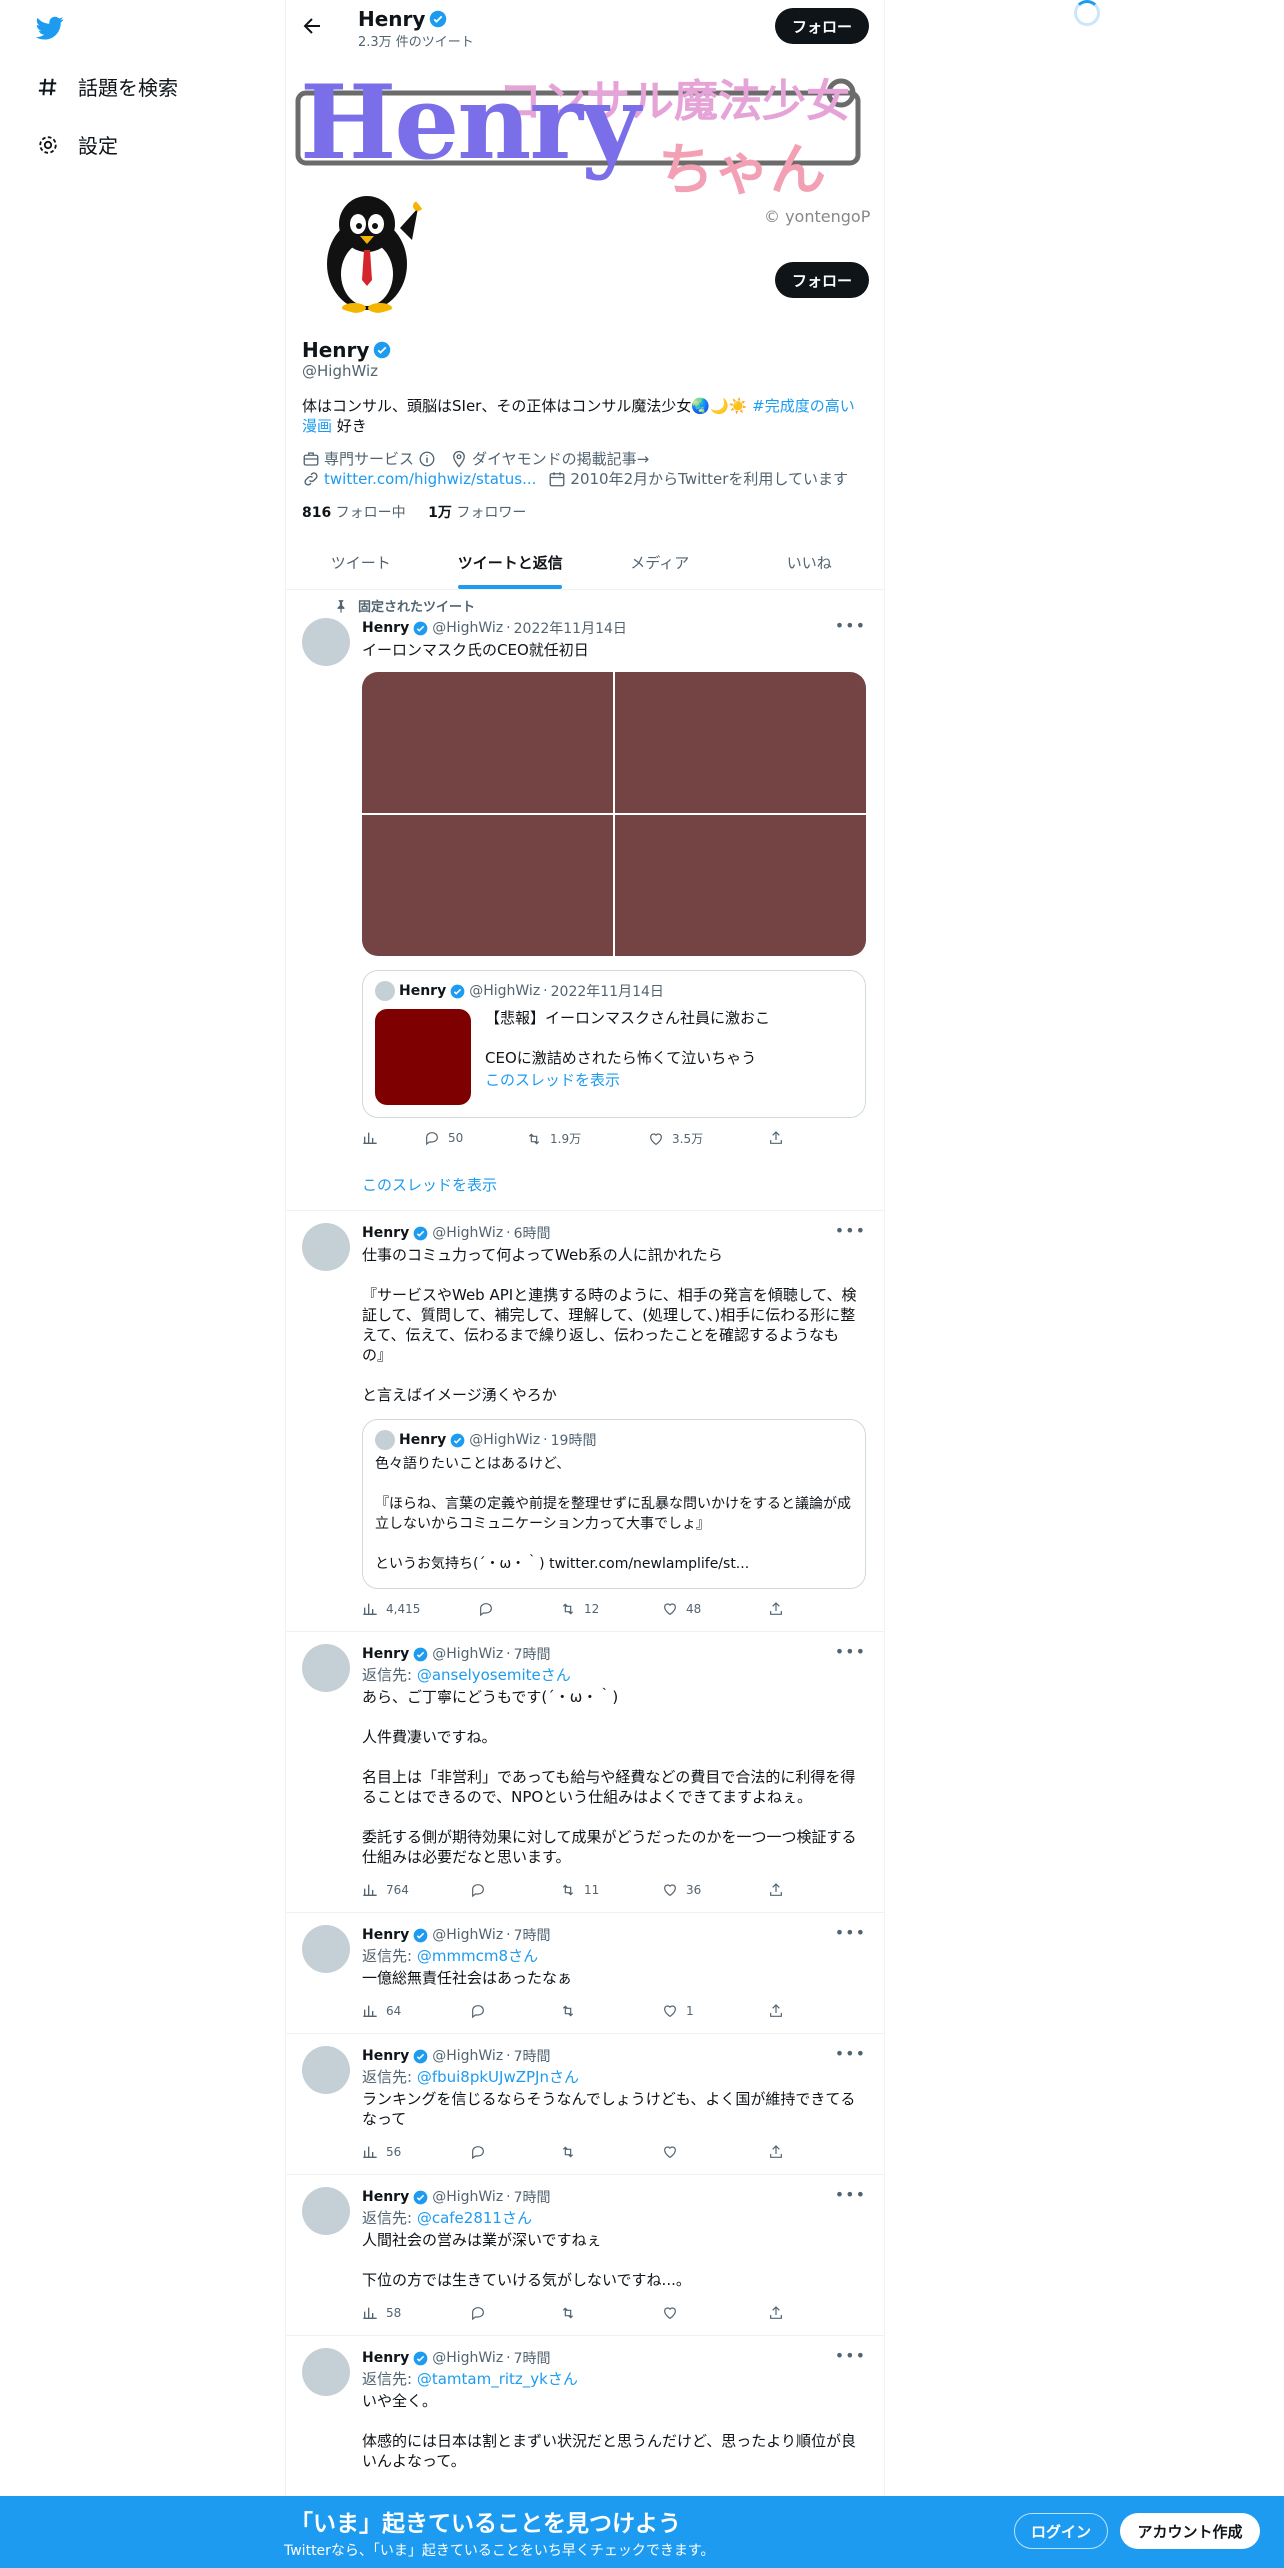 The height and width of the screenshot is (2568, 1284). I want to click on following-link: 816 フォロー中, so click(354, 513).